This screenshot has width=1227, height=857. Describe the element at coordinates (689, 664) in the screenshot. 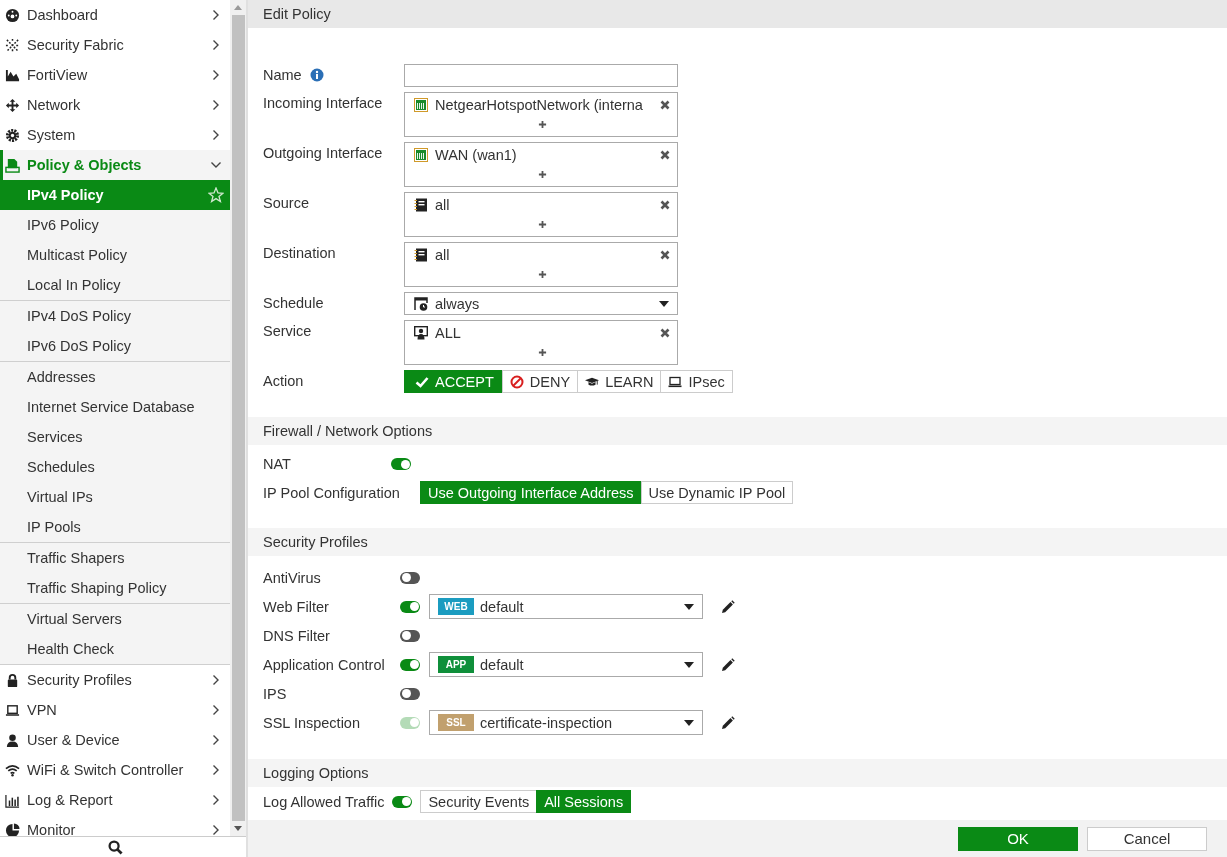

I see `caret-icon` at that location.